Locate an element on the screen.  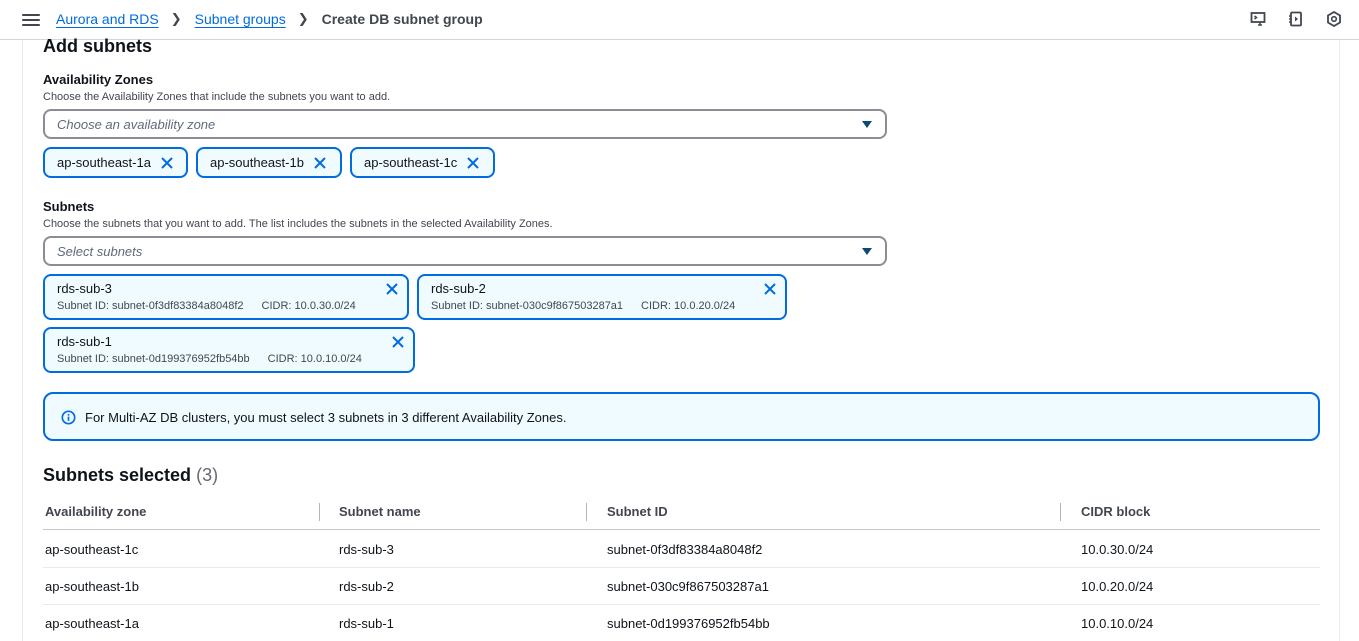
cell-id: subnet-0f3df83384a8048f2 is located at coordinates (685, 549).